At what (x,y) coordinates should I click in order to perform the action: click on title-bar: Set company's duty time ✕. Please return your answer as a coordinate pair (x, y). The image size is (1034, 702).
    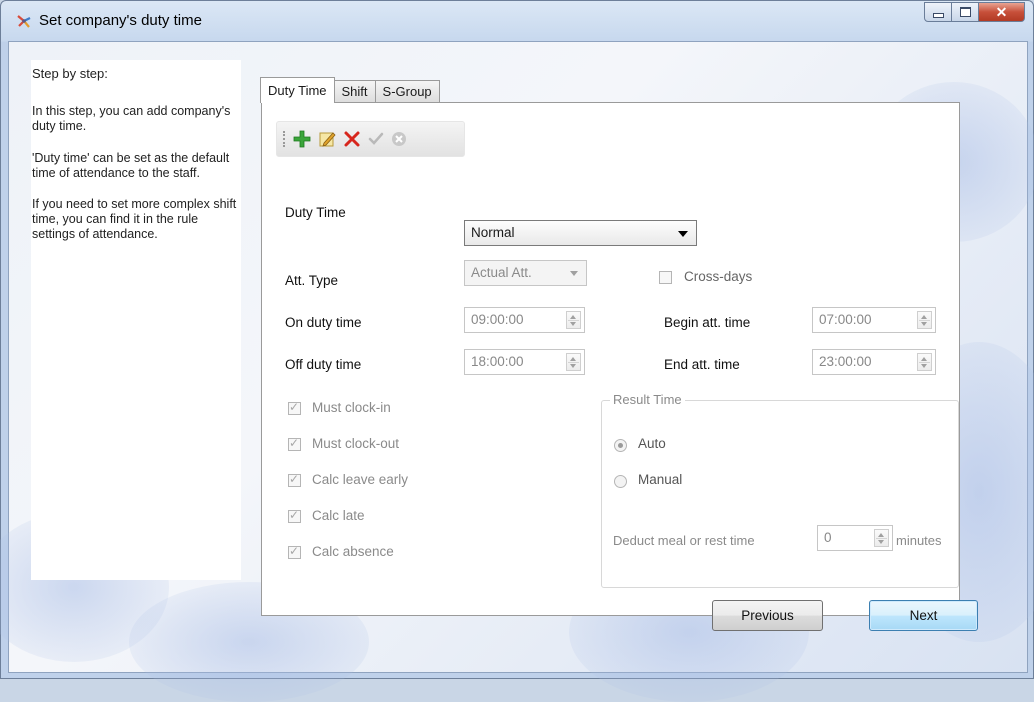
    Looking at the image, I should click on (517, 21).